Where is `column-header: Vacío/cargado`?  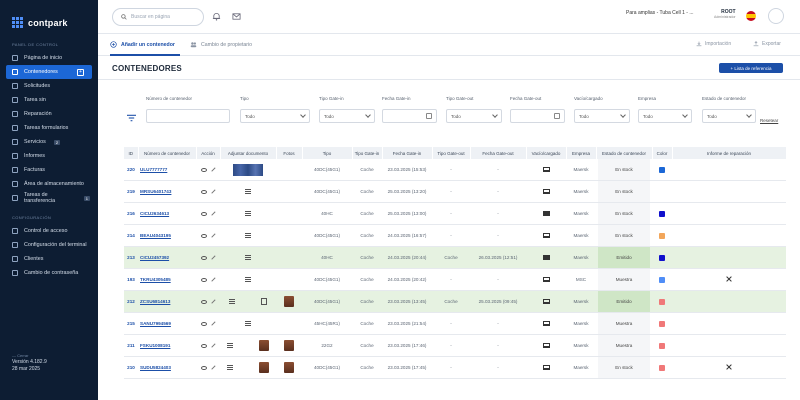
column-header: Vacío/cargado is located at coordinates (546, 153).